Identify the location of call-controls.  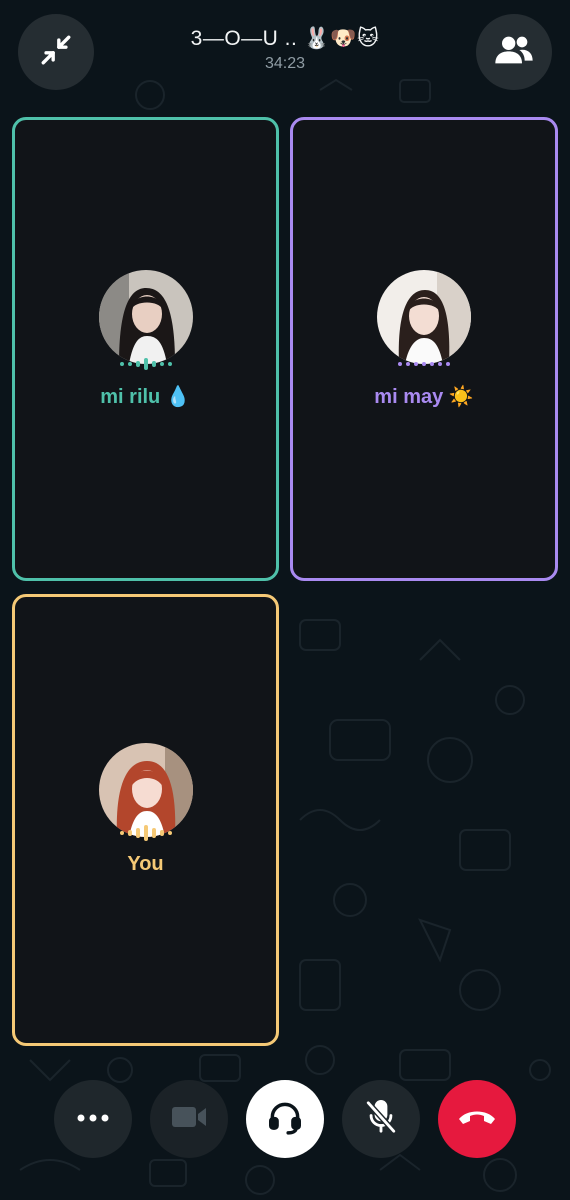
(285, 1120).